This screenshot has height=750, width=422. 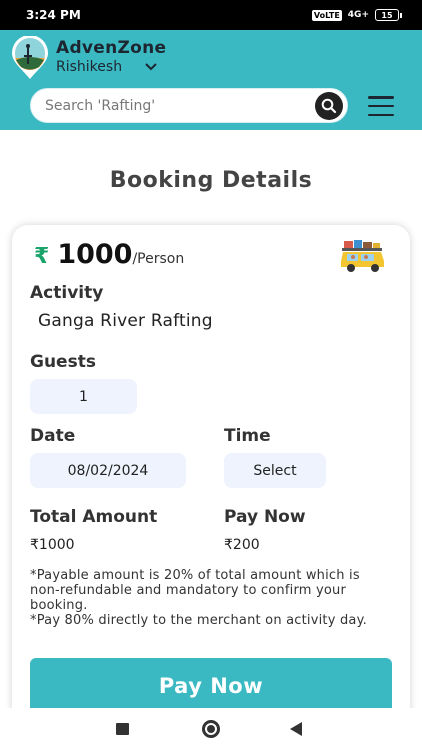 What do you see at coordinates (63, 362) in the screenshot?
I see `guests-label: Guests` at bounding box center [63, 362].